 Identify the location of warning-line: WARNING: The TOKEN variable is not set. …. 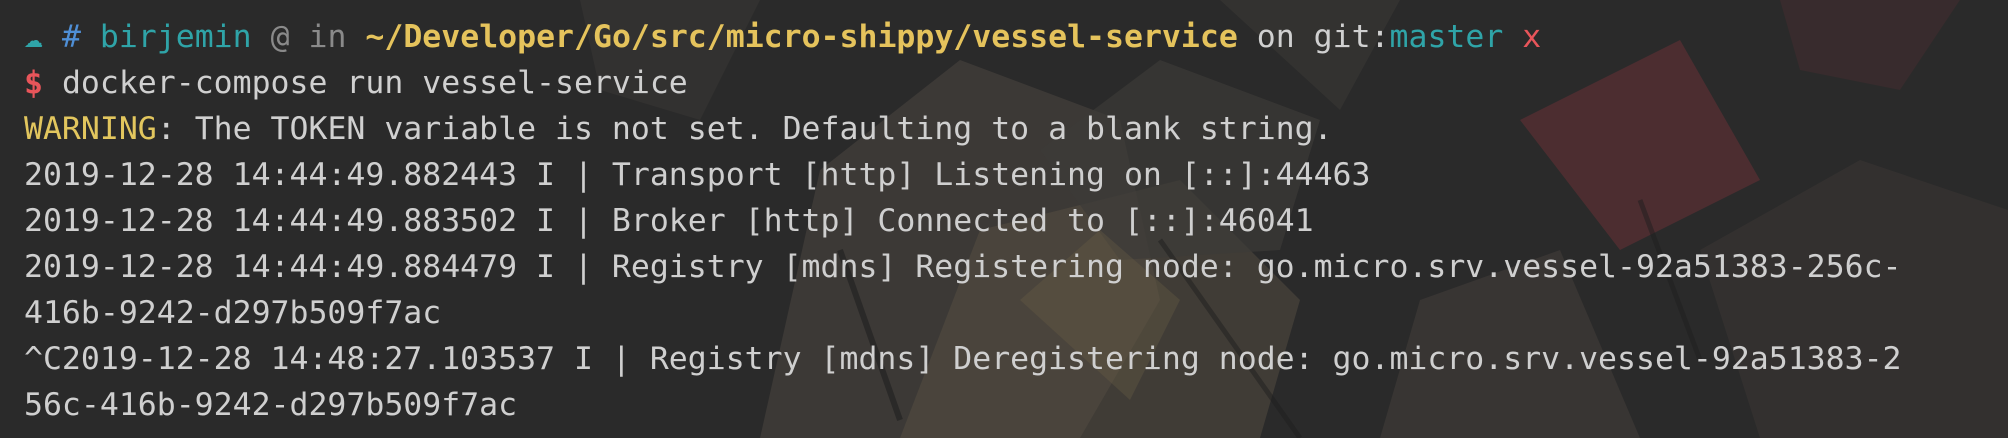
(1004, 129).